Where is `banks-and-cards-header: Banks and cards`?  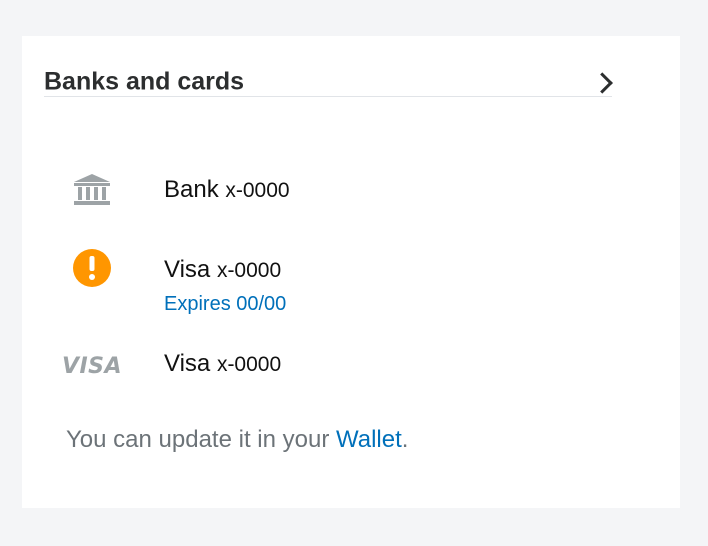 banks-and-cards-header: Banks and cards is located at coordinates (328, 66).